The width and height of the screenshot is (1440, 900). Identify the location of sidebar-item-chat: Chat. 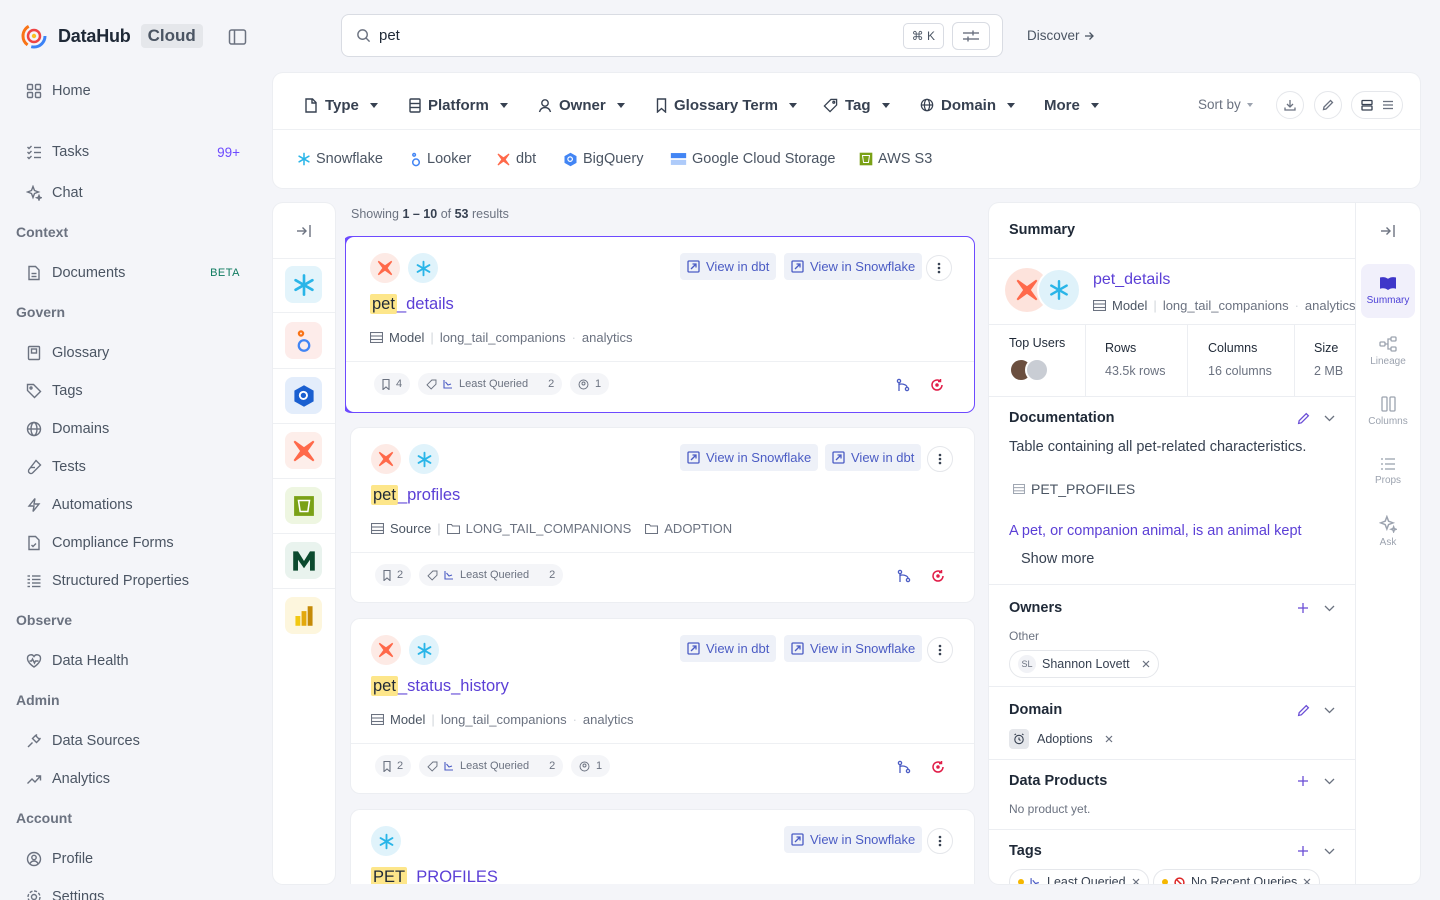
(135, 193).